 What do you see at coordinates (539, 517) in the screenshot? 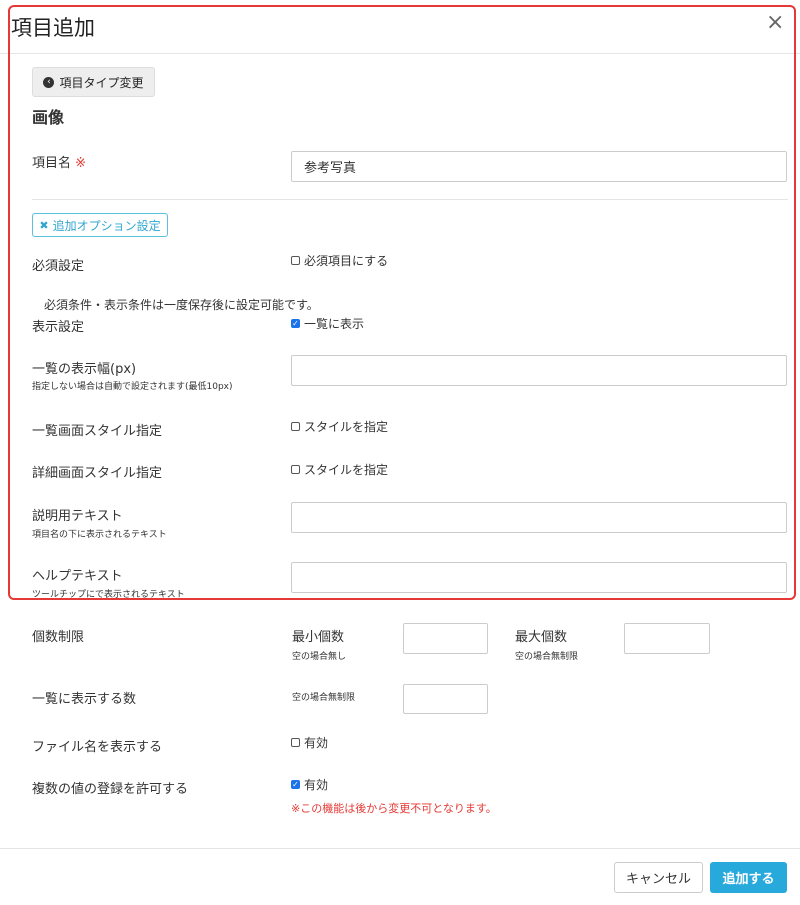
I see `description-text-input` at bounding box center [539, 517].